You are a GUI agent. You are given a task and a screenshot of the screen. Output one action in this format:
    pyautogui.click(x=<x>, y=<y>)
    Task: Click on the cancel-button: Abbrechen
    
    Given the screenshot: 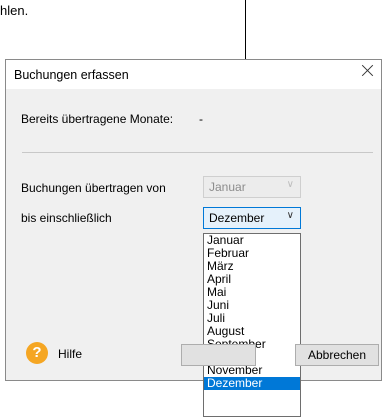 What is the action you would take?
    pyautogui.click(x=337, y=355)
    